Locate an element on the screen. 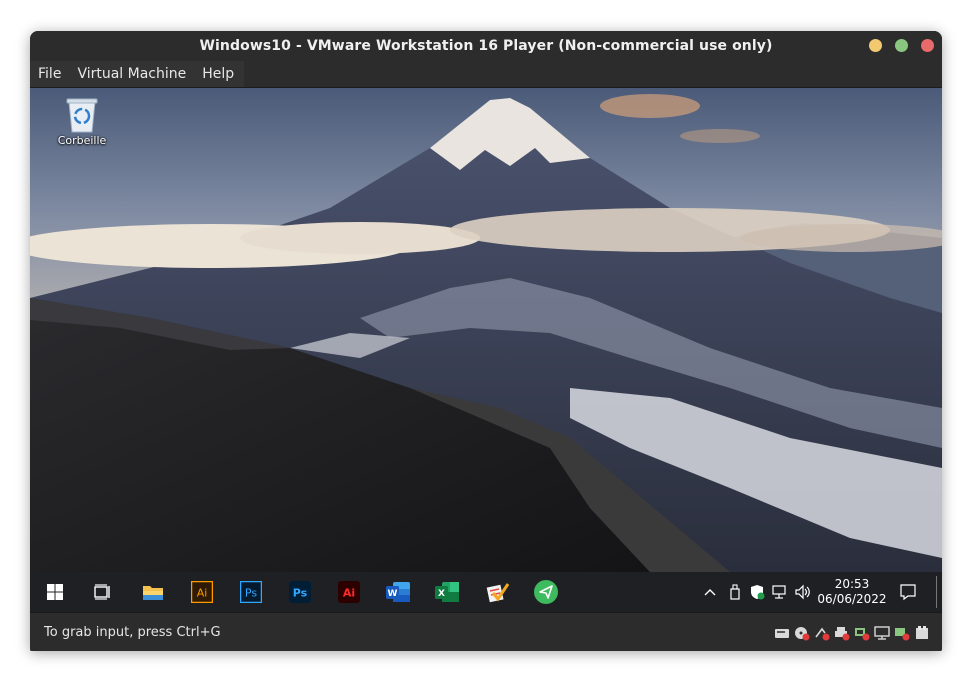 This screenshot has height=681, width=975. svg-text: X is located at coordinates (441, 594).